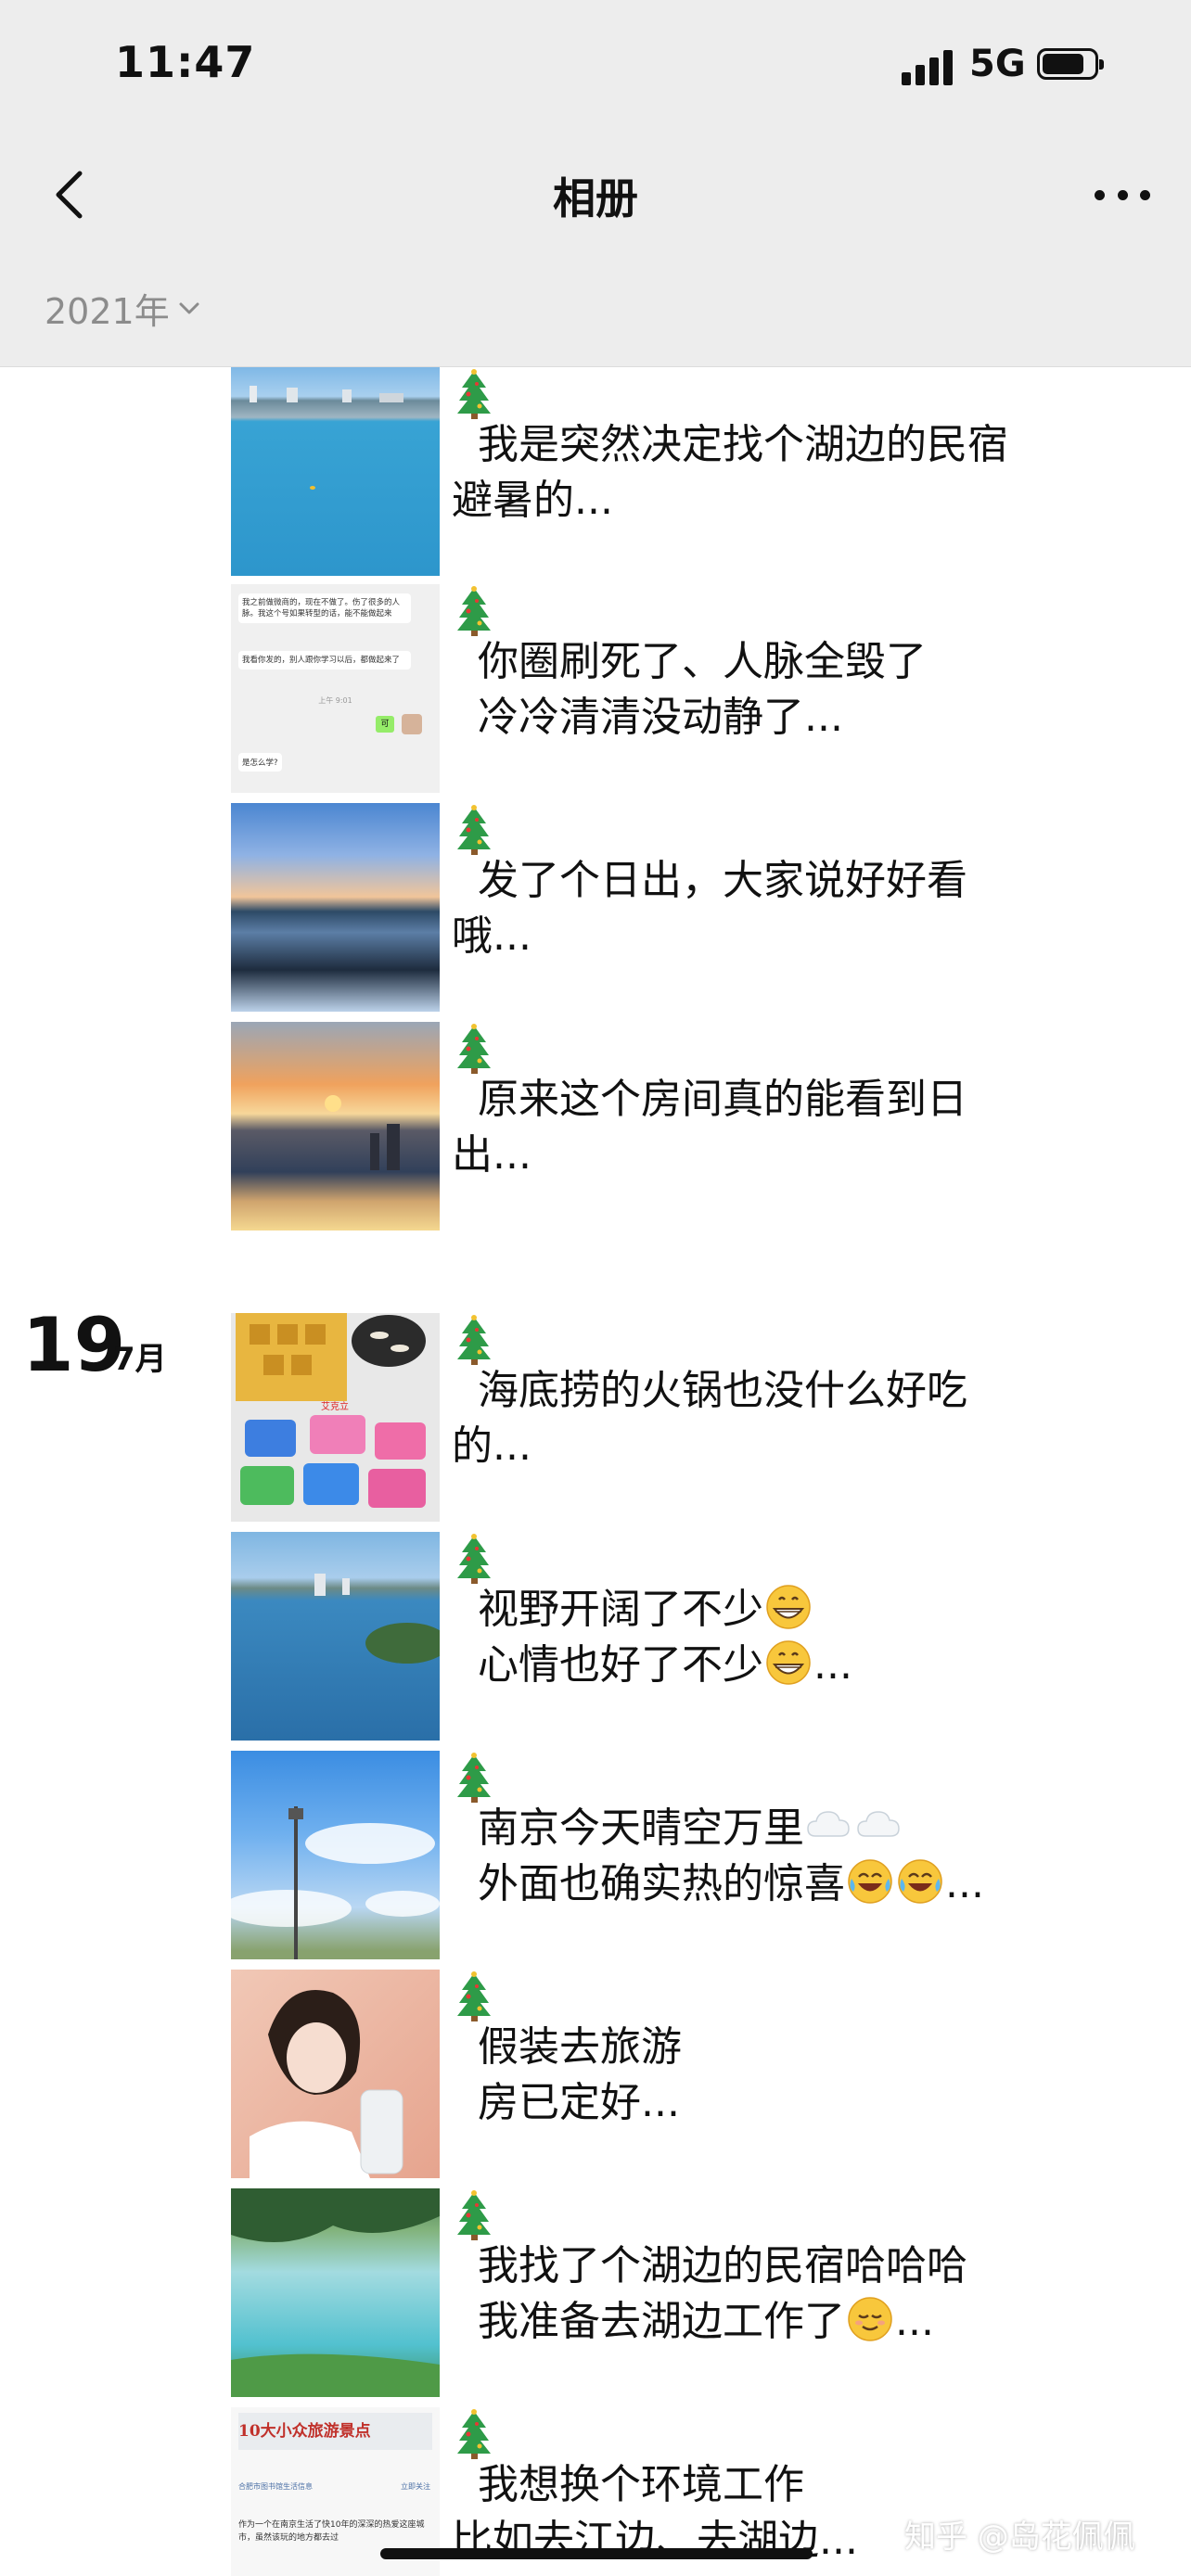  I want to click on chat-bubble: 我看你发的，别人跟你学习以后，都做起来了, so click(324, 660).